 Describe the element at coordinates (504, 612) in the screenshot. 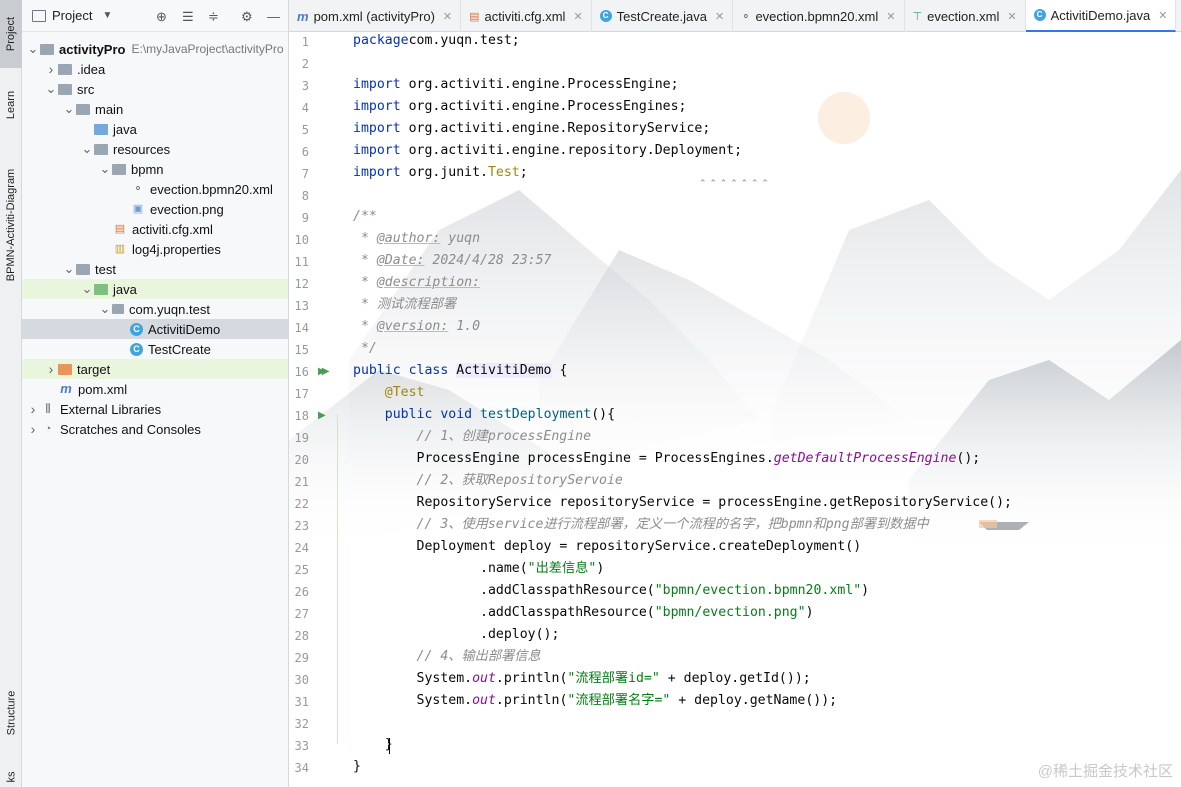

I see `code-token: .addClasspathResource(` at that location.